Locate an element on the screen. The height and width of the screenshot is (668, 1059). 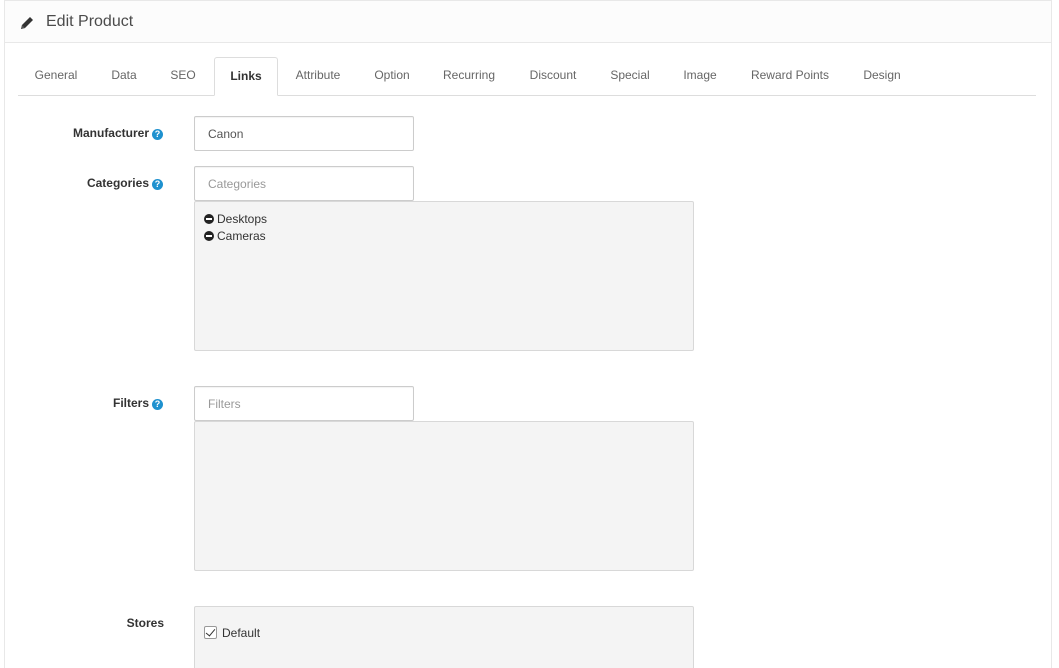
store-option: Default is located at coordinates (232, 633).